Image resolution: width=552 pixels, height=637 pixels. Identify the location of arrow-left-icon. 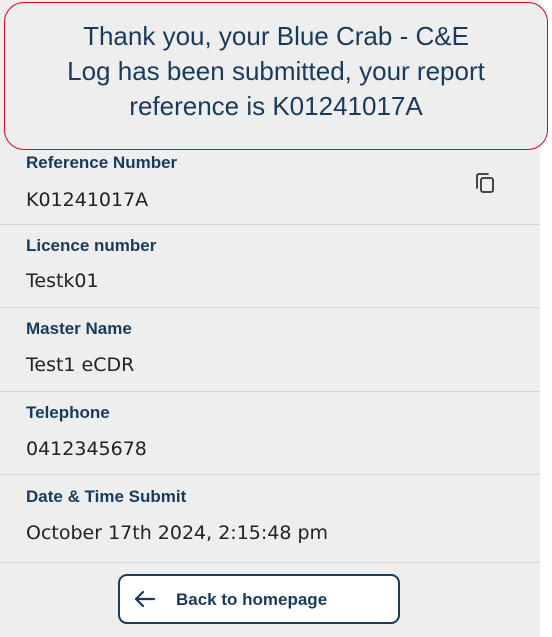
(145, 599).